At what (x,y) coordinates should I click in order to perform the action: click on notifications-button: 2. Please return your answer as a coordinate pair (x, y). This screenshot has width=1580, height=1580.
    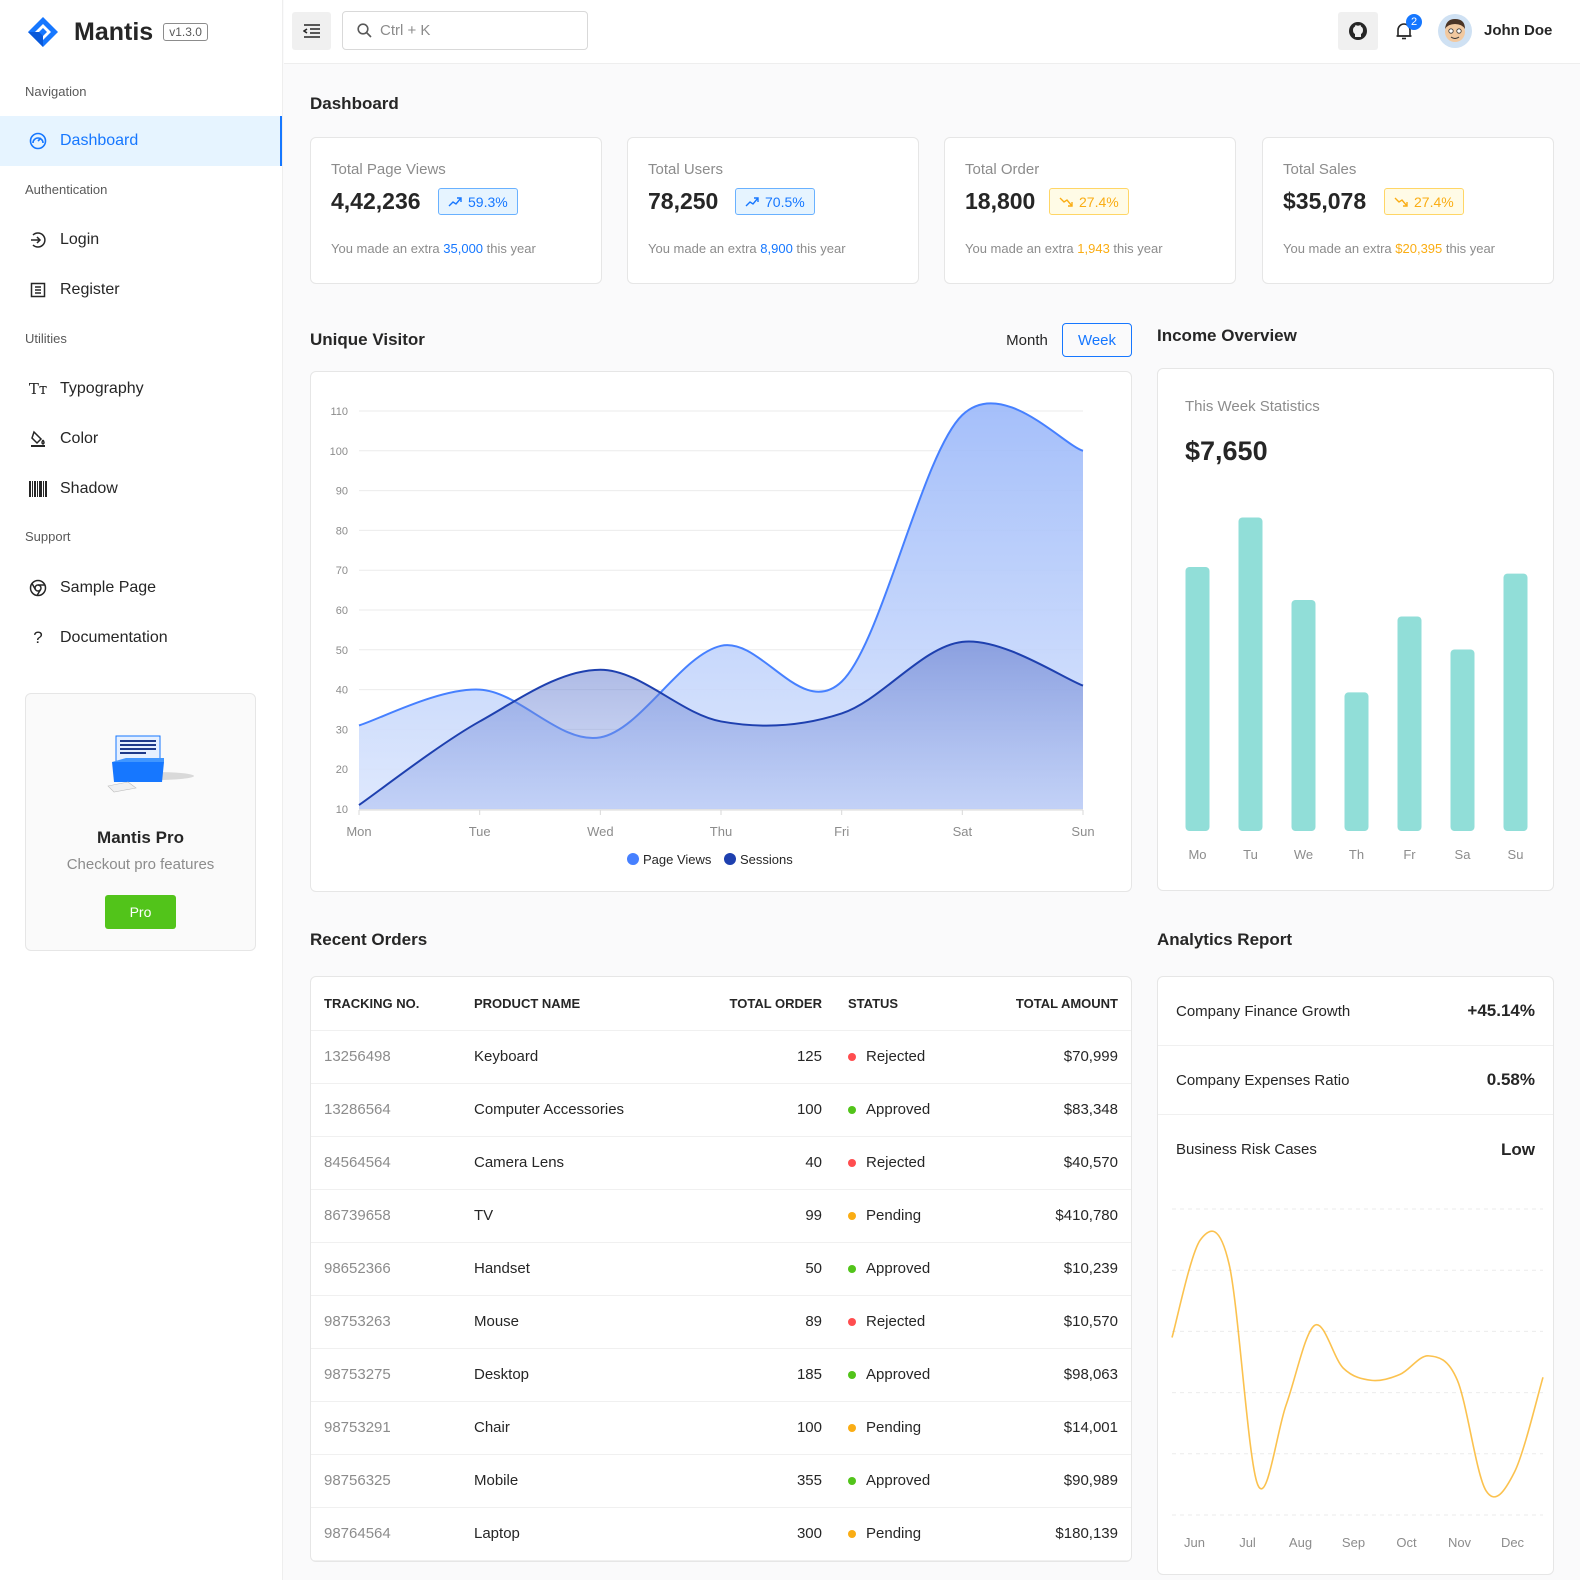
    Looking at the image, I should click on (1404, 31).